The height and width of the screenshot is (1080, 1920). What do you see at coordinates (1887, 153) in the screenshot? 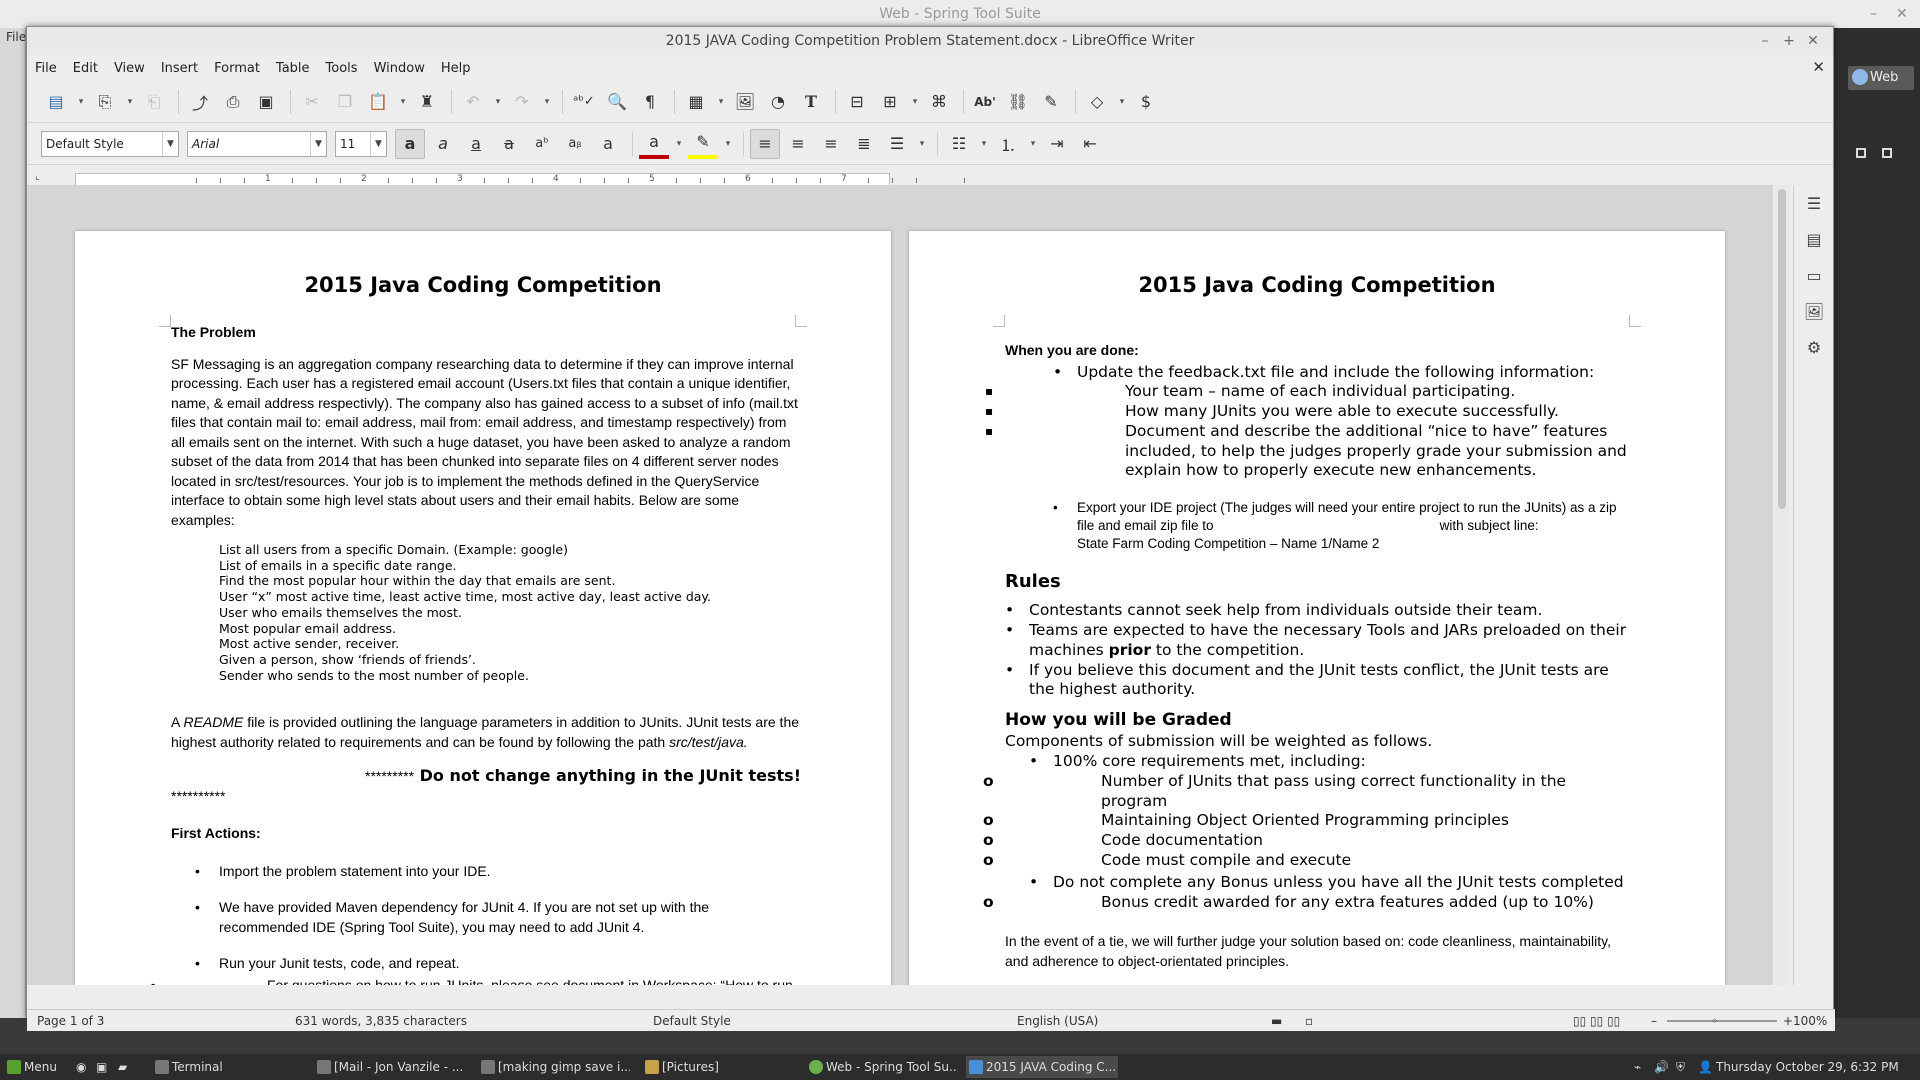
I see `bg-maximize-view-icon` at bounding box center [1887, 153].